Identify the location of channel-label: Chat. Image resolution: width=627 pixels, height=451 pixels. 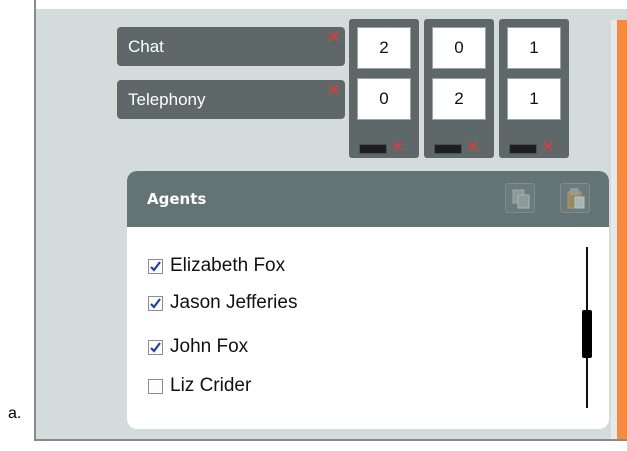
(146, 46).